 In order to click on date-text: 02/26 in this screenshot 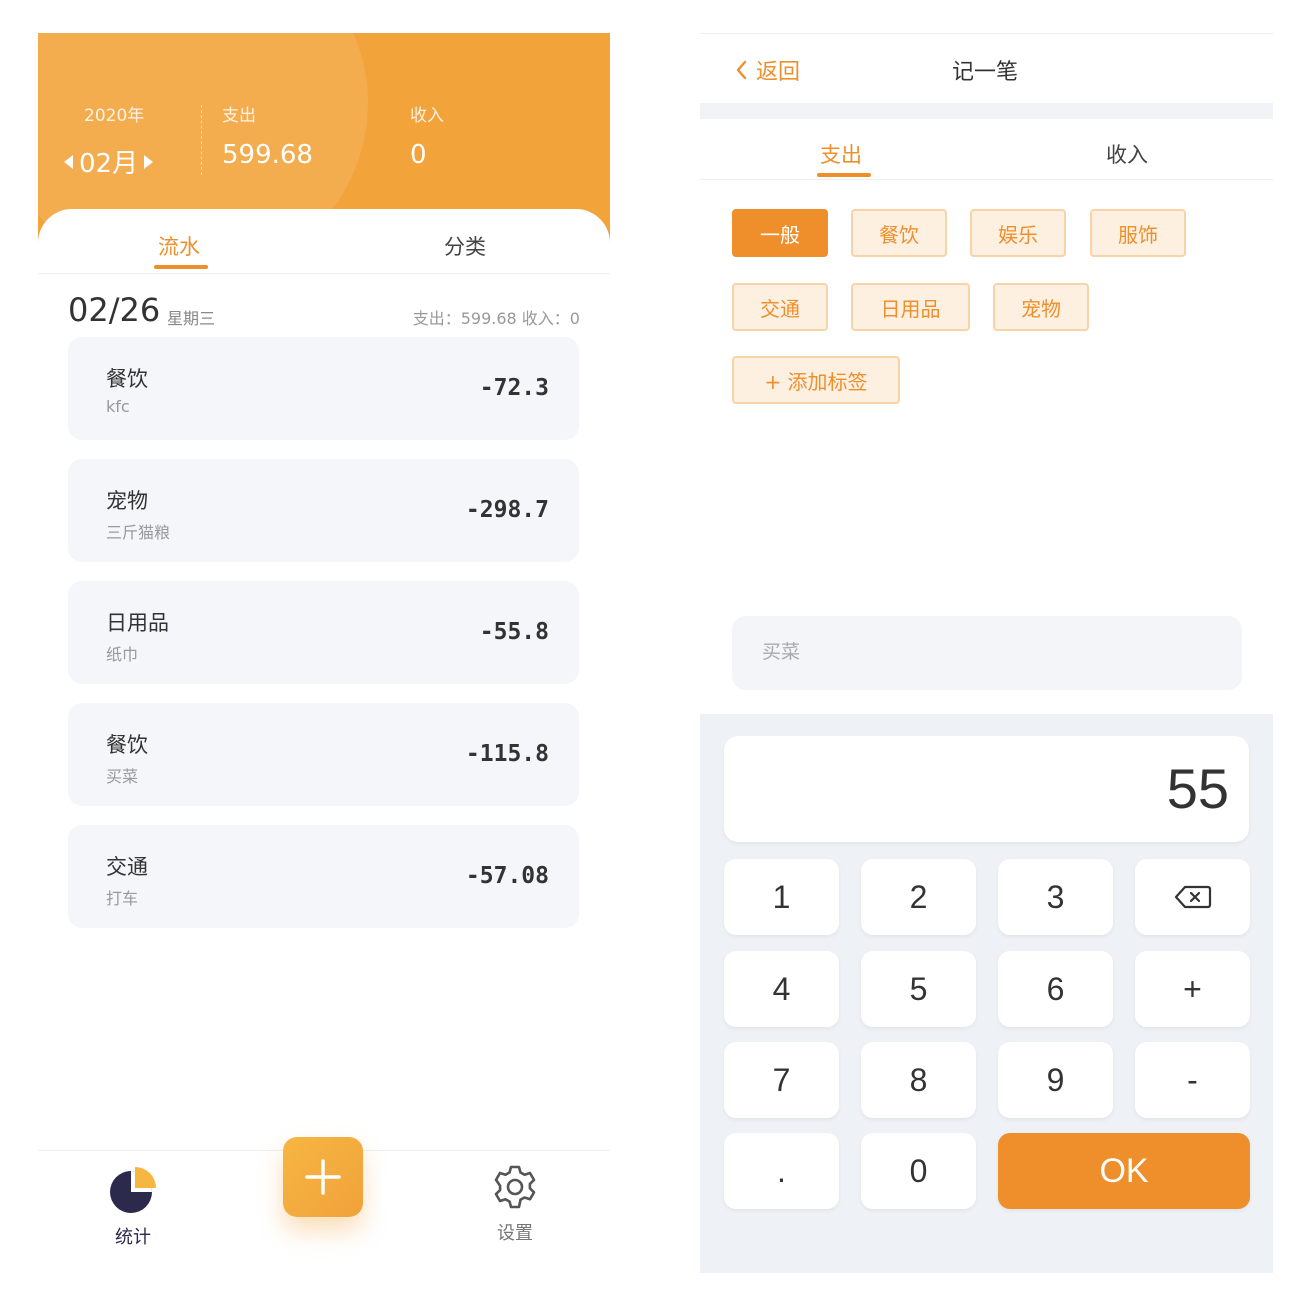, I will do `click(114, 310)`.